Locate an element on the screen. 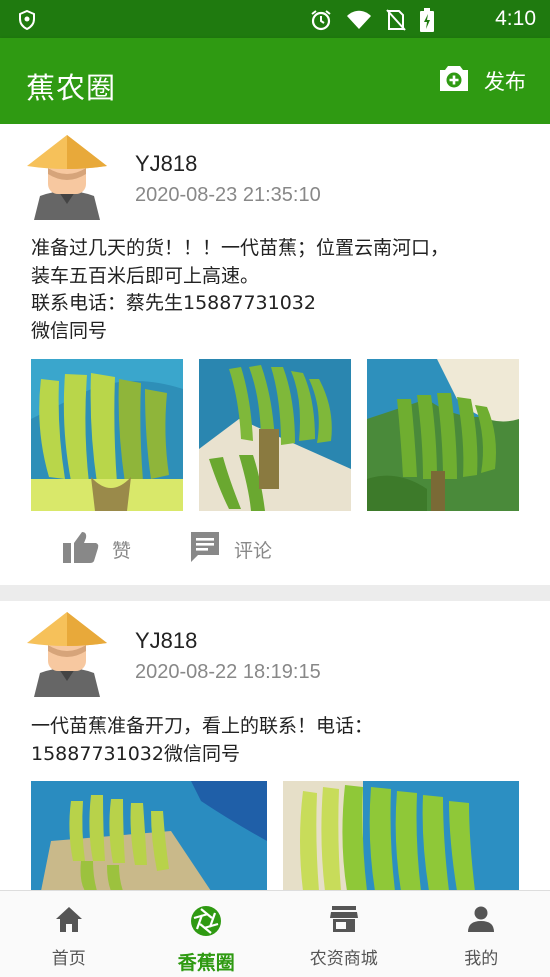  tab-me: 我的 is located at coordinates (481, 934).